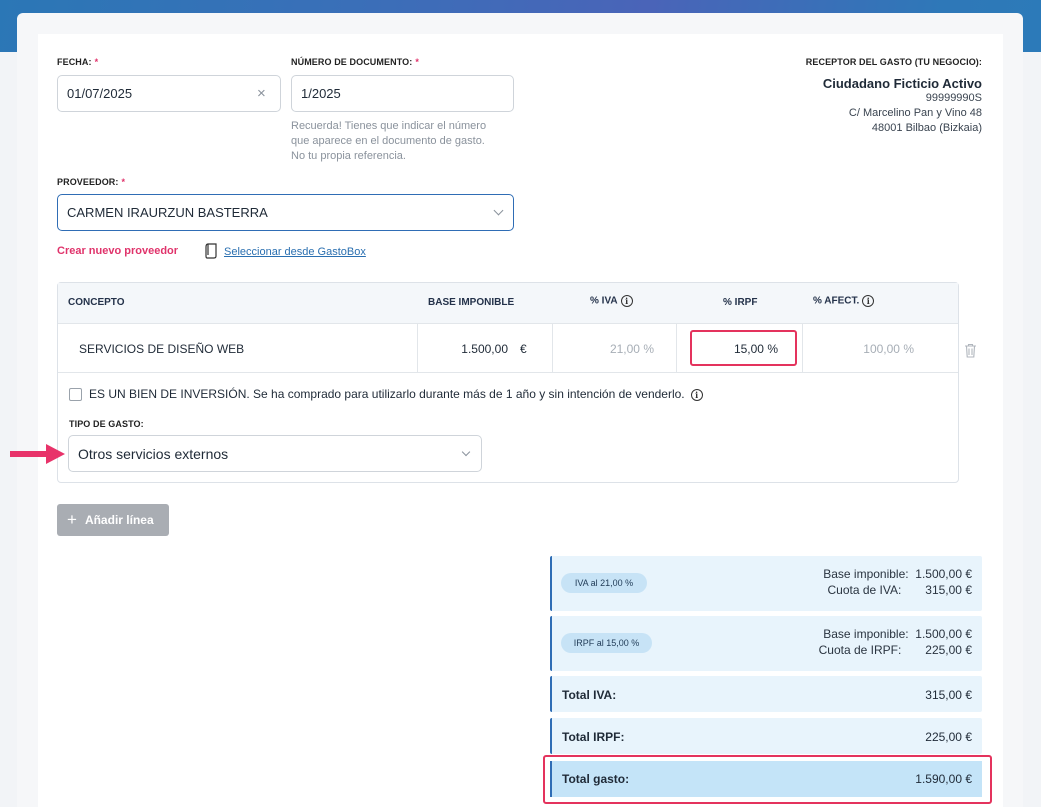  Describe the element at coordinates (88, 182) in the screenshot. I see `proveedor-label-text: PROVEEDOR:` at that location.